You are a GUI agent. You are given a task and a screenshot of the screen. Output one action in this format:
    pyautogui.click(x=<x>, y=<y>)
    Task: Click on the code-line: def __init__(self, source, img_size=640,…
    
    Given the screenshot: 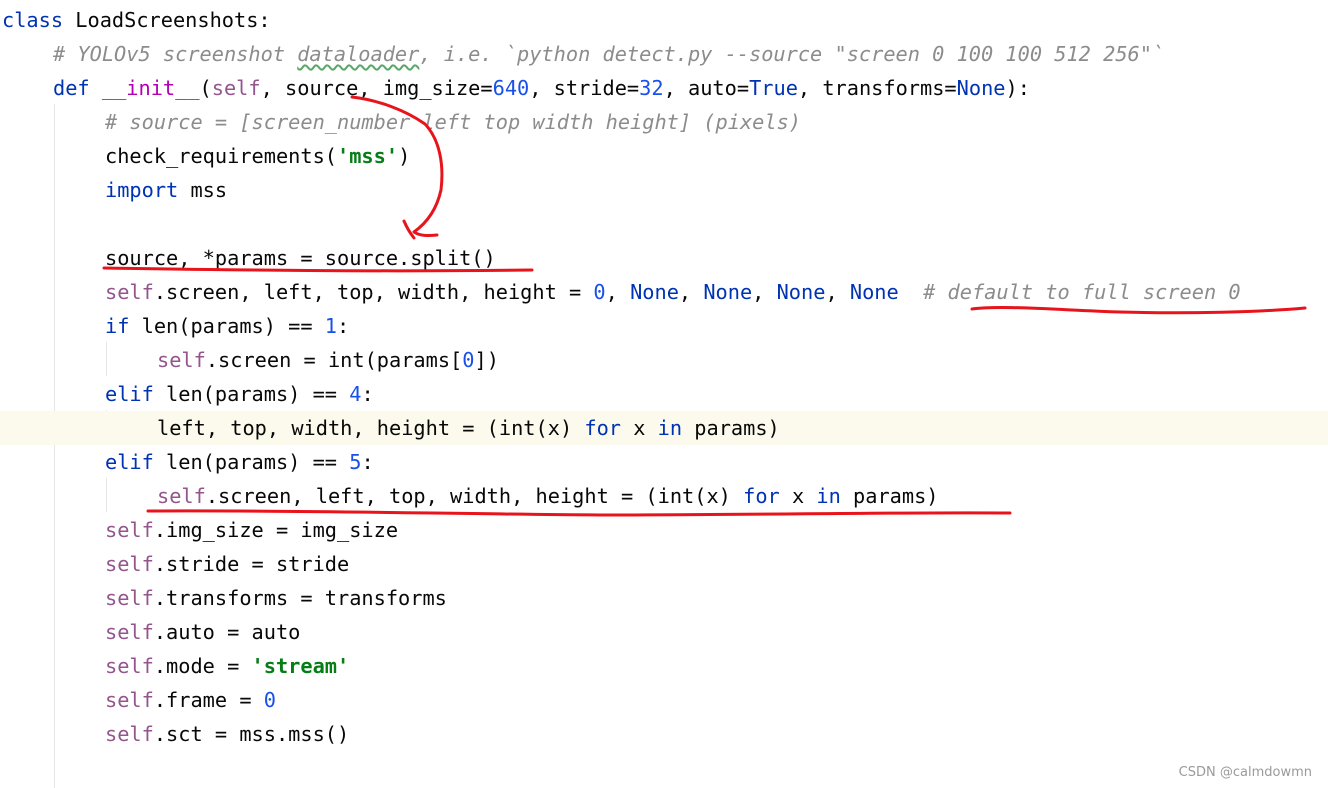 What is the action you would take?
    pyautogui.click(x=664, y=88)
    